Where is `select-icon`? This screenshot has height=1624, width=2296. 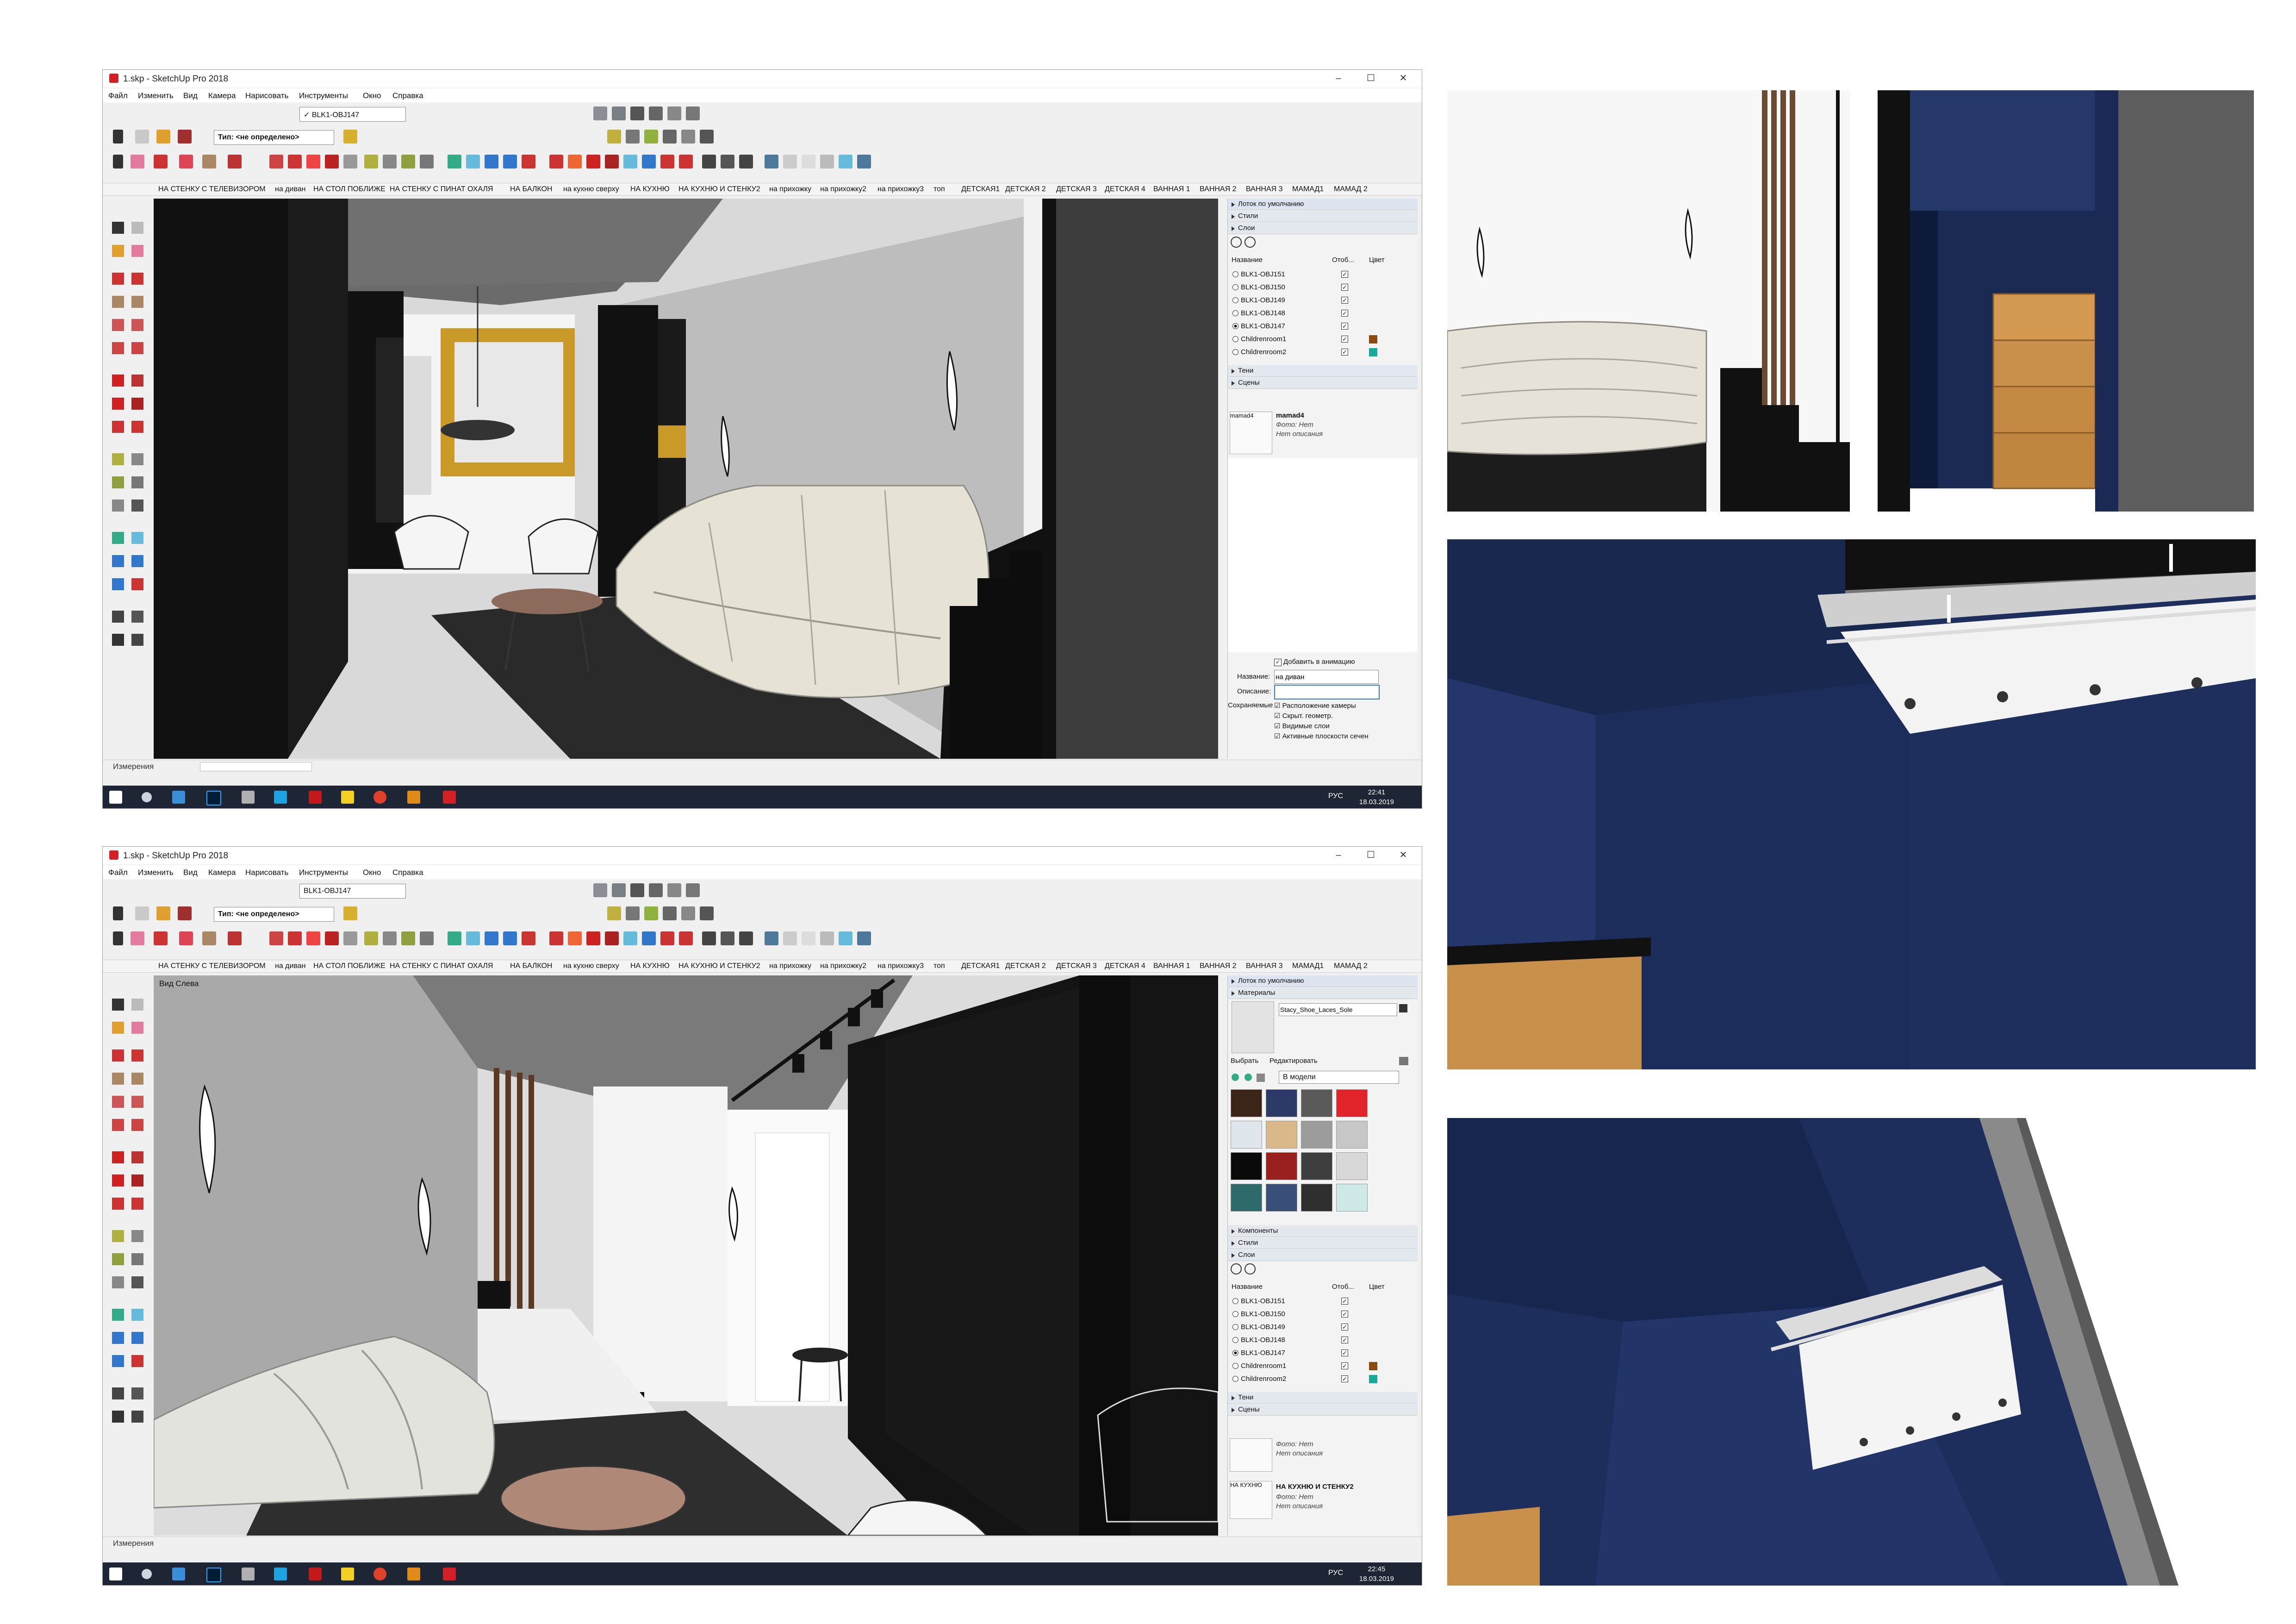
select-icon is located at coordinates (118, 137).